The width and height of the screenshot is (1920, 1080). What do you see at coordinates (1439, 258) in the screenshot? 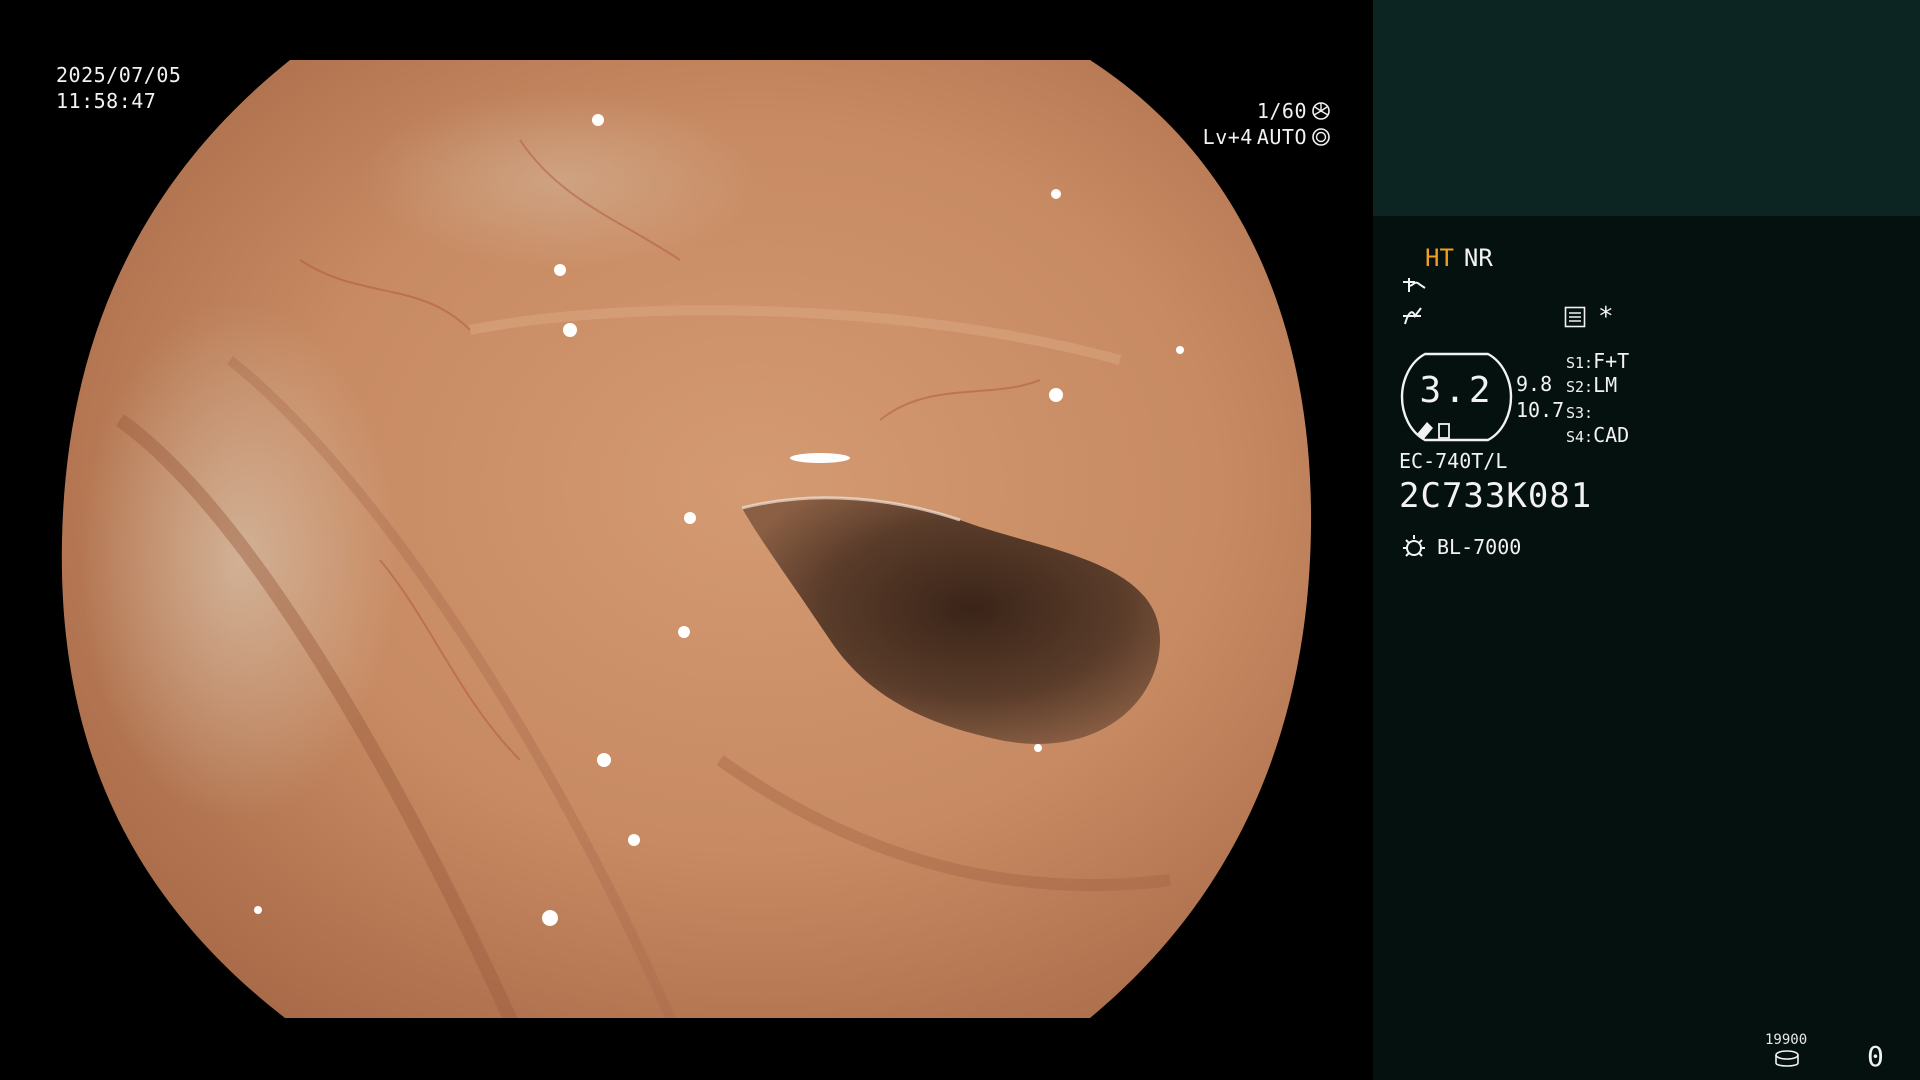
I see `mode-primary: HT` at bounding box center [1439, 258].